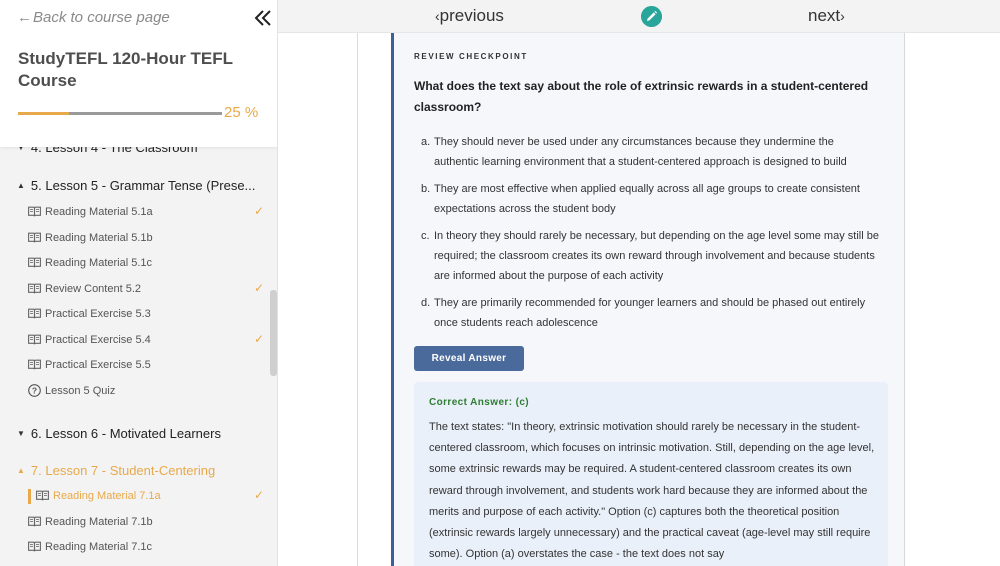  Describe the element at coordinates (80, 390) in the screenshot. I see `lesson-item-label: Lesson 5 Quiz` at that location.